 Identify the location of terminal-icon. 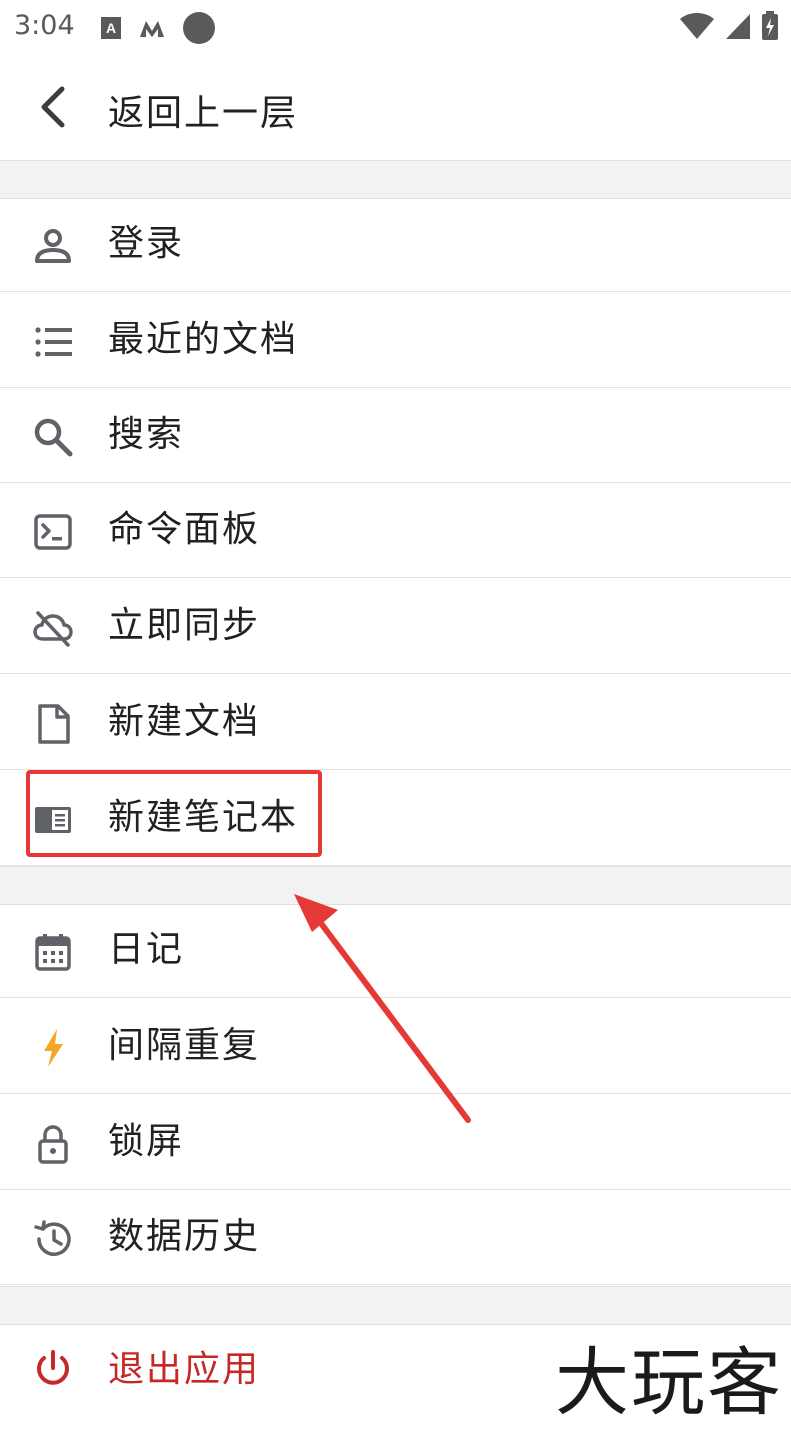
(53, 532).